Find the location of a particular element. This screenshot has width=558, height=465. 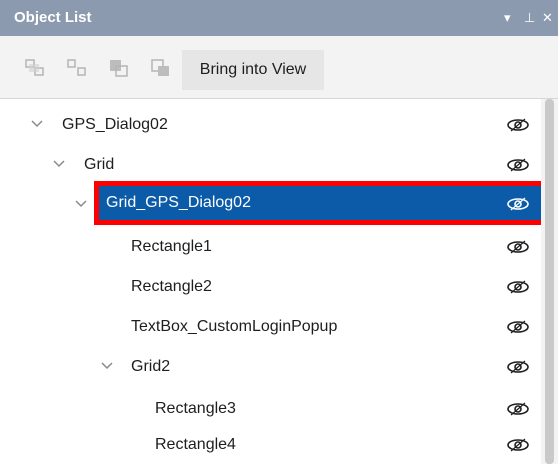

tree-item: Rectangle1 is located at coordinates (270, 247).